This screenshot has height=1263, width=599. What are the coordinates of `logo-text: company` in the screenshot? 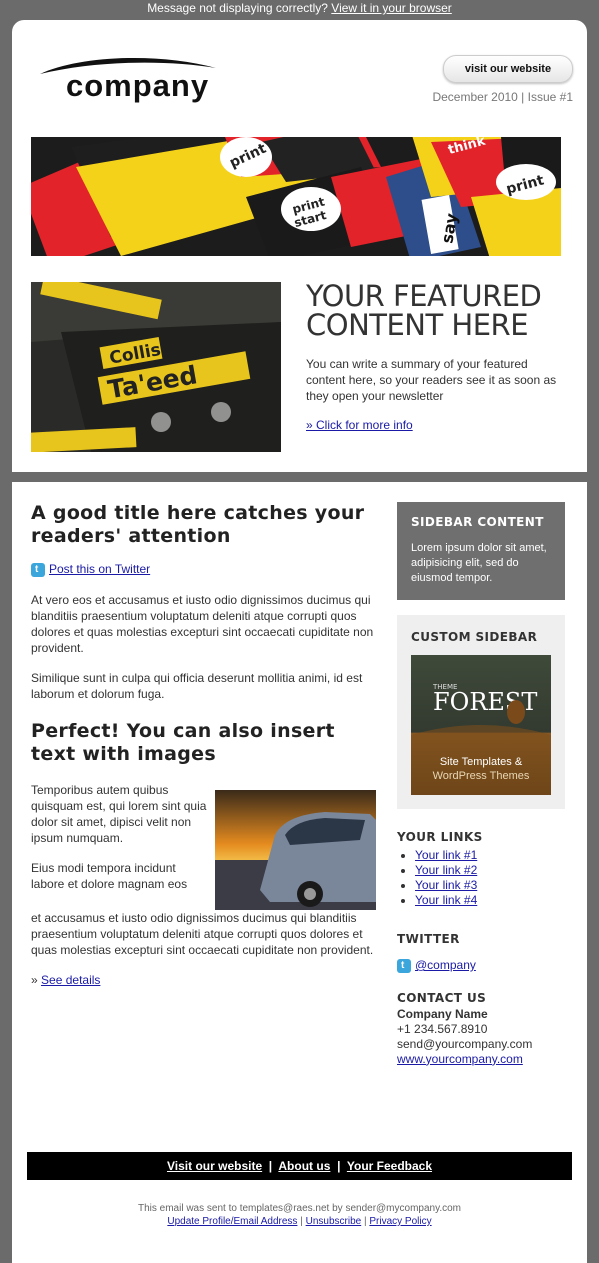 It's located at (138, 85).